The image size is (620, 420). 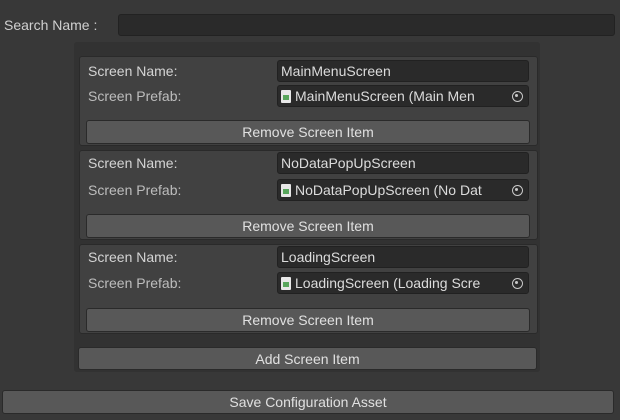 What do you see at coordinates (403, 71) in the screenshot?
I see `screen-name-field: MainMenuScreen` at bounding box center [403, 71].